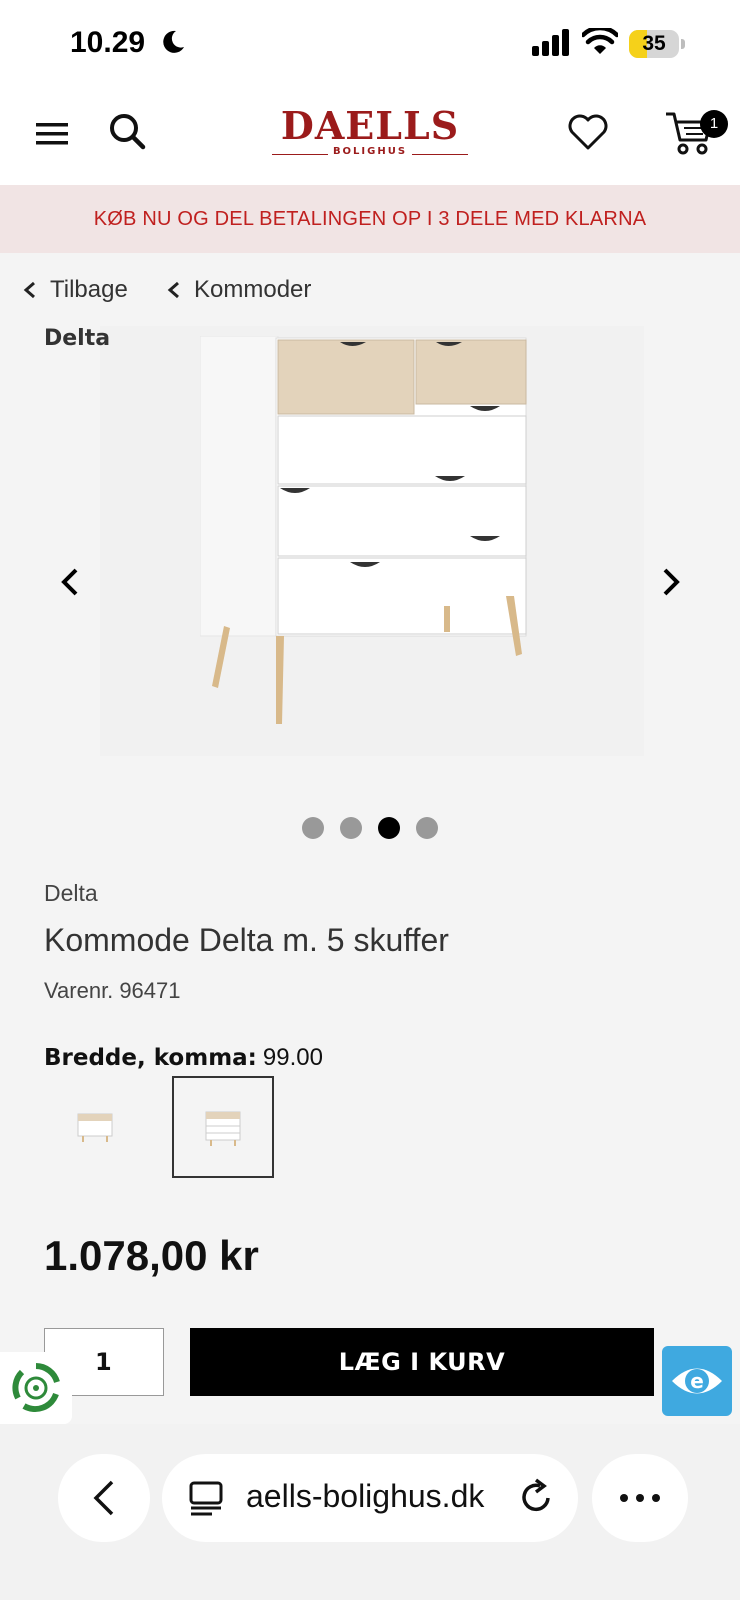 The image size is (740, 1600). Describe the element at coordinates (370, 125) in the screenshot. I see `logo-main: DAELLS` at that location.